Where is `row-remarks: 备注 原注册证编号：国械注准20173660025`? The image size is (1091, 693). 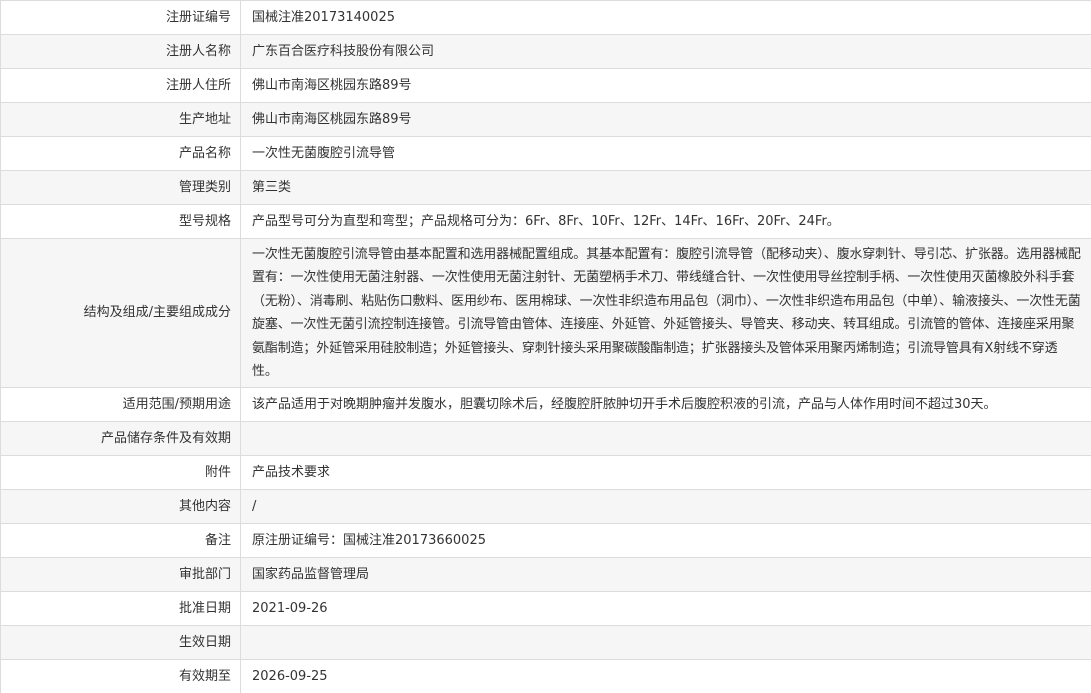 row-remarks: 备注 原注册证编号：国械注准20173660025 is located at coordinates (545, 541).